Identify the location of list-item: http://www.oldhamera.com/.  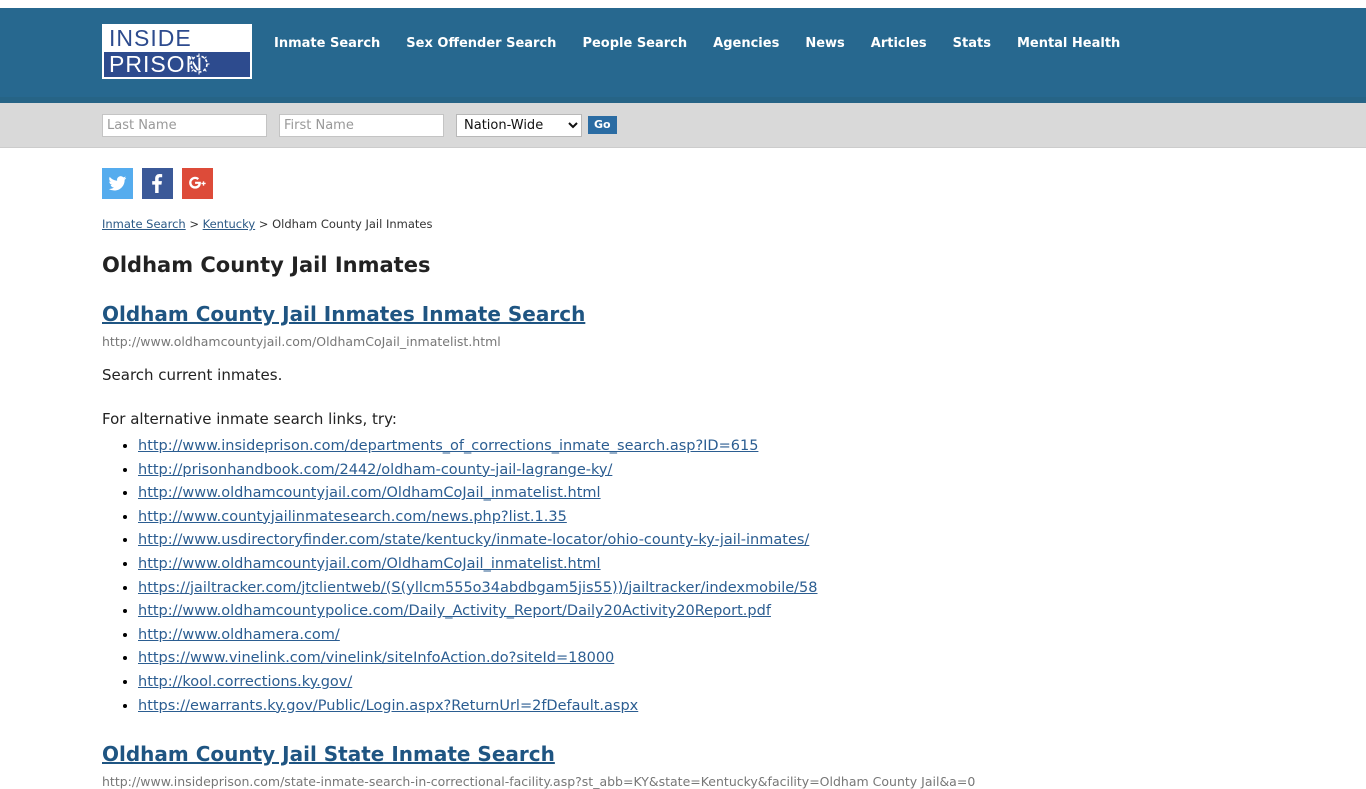
(742, 635).